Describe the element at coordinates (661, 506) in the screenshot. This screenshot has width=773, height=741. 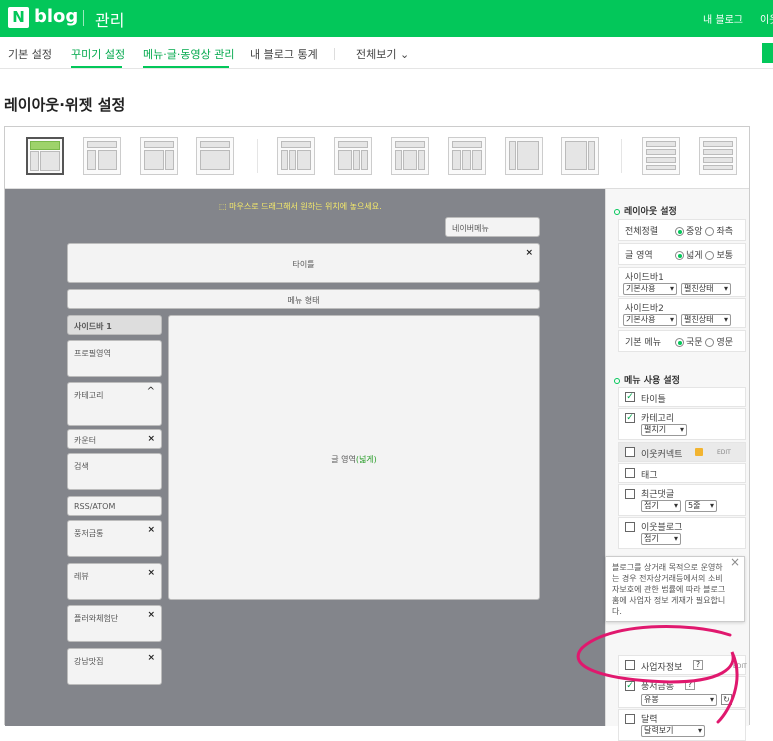
I see `recent-fold-select: 접기` at that location.